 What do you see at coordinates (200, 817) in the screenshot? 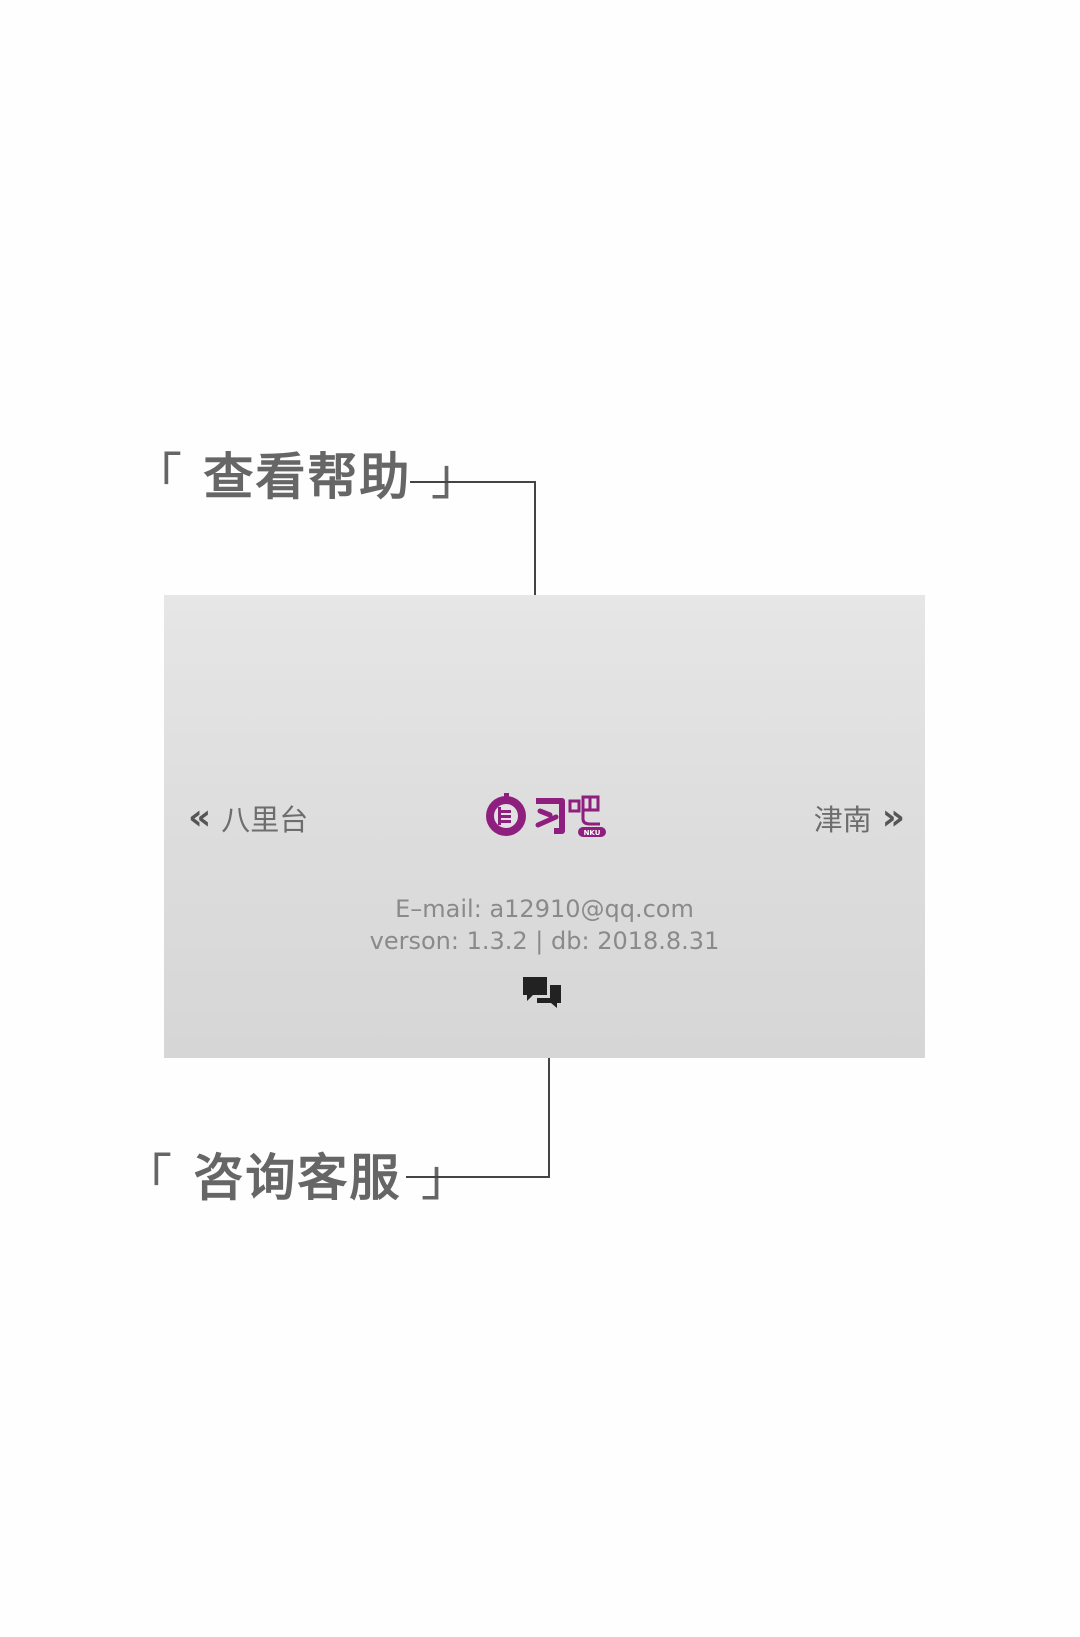
I see `double-chevron-left-icon: «` at bounding box center [200, 817].